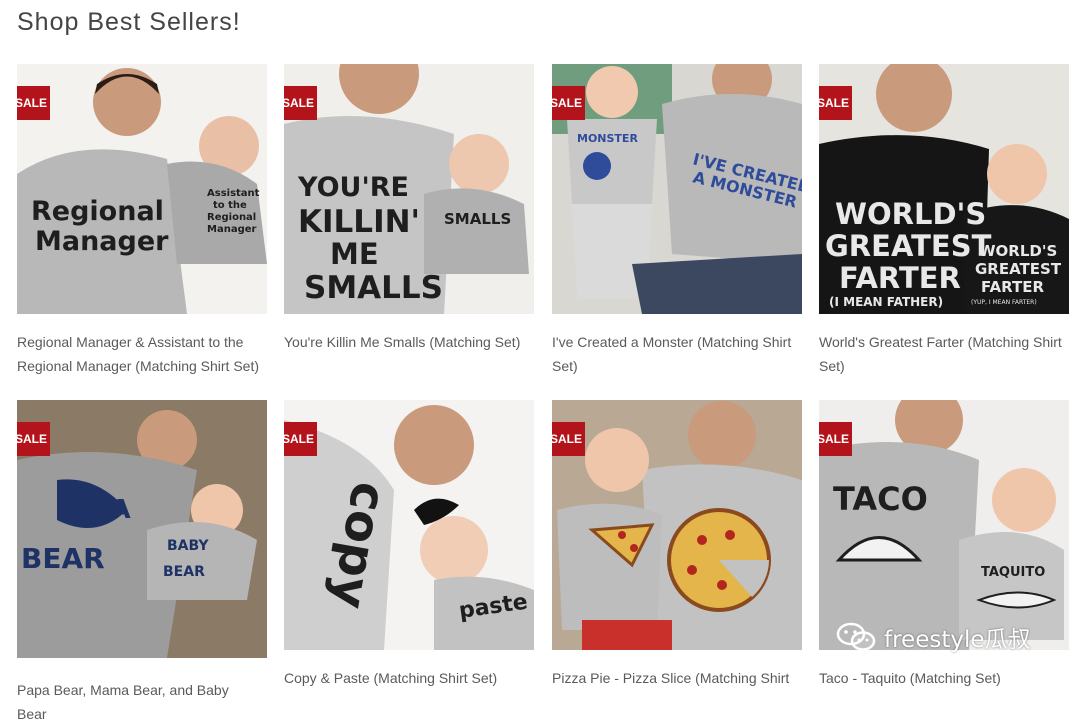  What do you see at coordinates (142, 529) in the screenshot?
I see `product-image: PAPA BEAR BABY BEAR SALE` at bounding box center [142, 529].